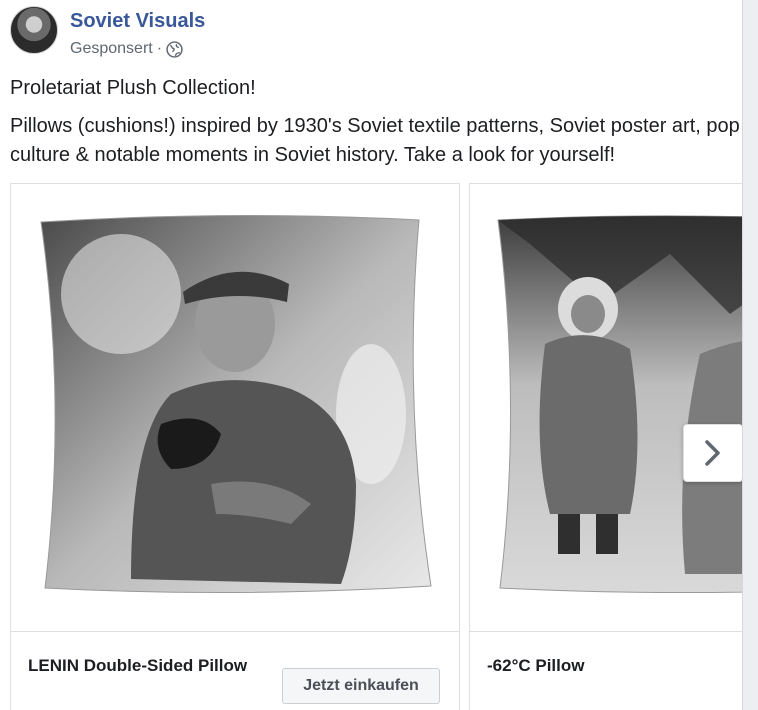 The width and height of the screenshot is (758, 710). What do you see at coordinates (360, 32) in the screenshot?
I see `post-header: Soviet Visuals Gesponsert ·` at bounding box center [360, 32].